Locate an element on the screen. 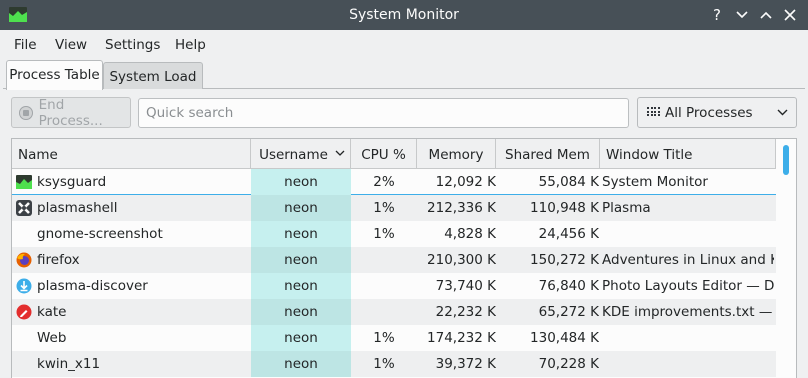 The image size is (808, 378). window-title: System Monitor is located at coordinates (404, 15).